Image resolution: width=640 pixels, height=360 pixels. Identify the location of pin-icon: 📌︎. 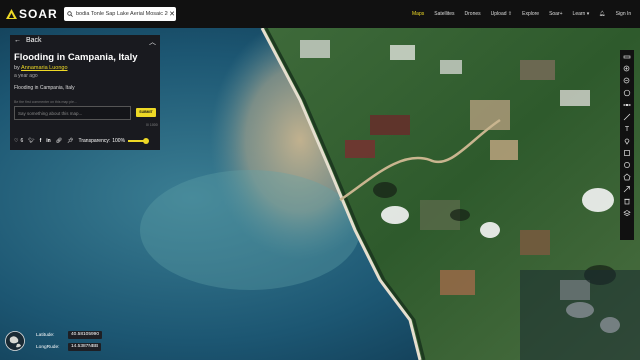
(70, 141).